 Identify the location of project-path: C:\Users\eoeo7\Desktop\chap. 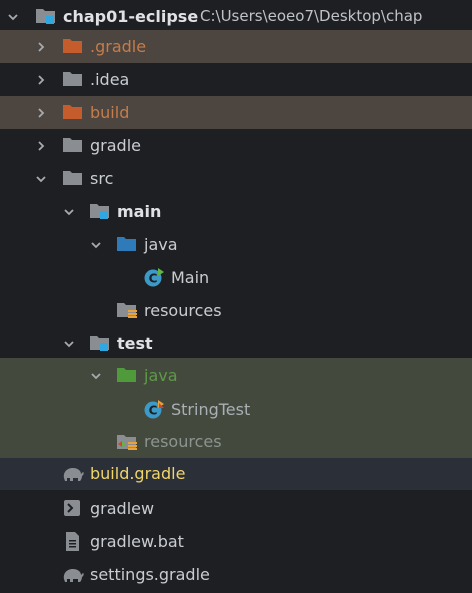
(311, 16).